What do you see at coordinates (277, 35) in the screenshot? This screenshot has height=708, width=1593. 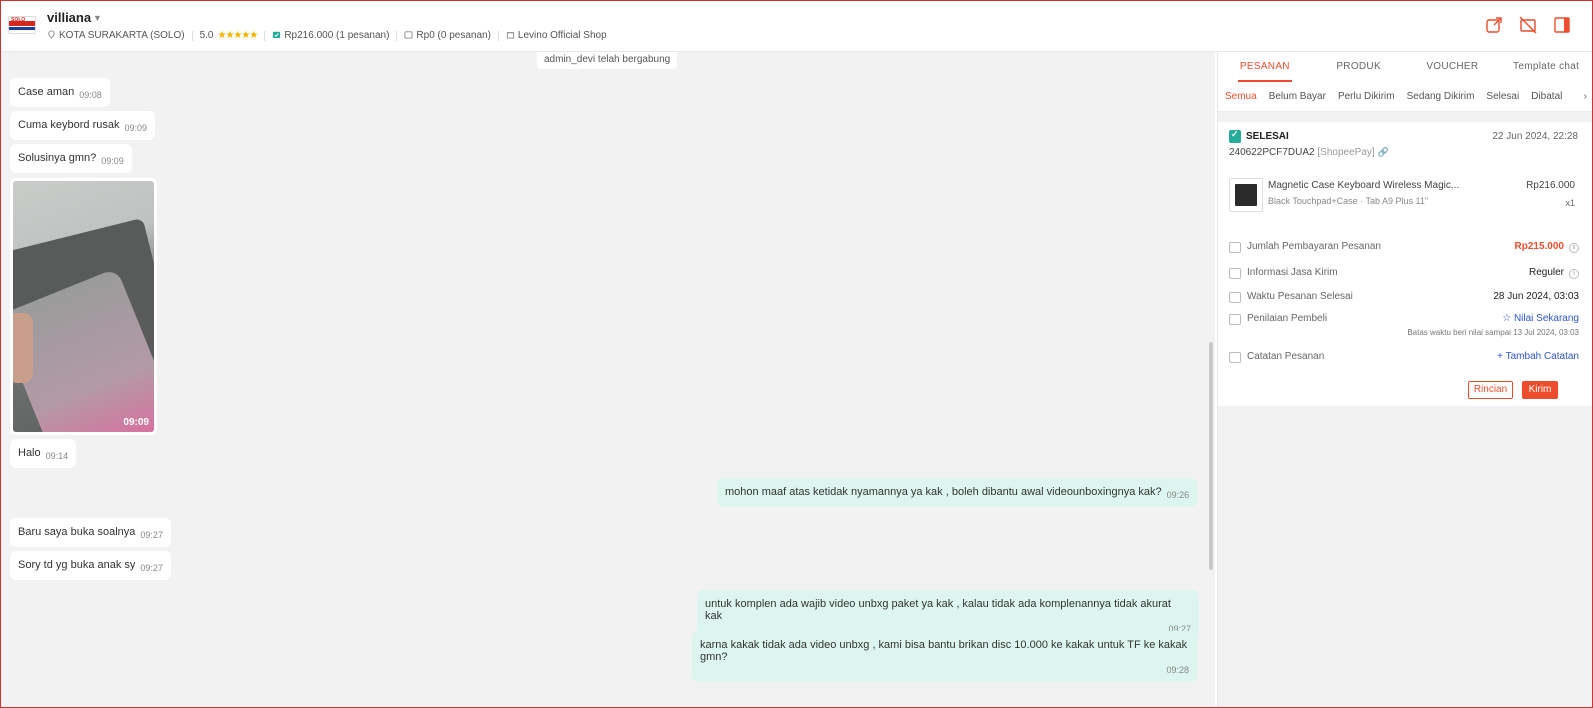 I see `bag-check-icon` at bounding box center [277, 35].